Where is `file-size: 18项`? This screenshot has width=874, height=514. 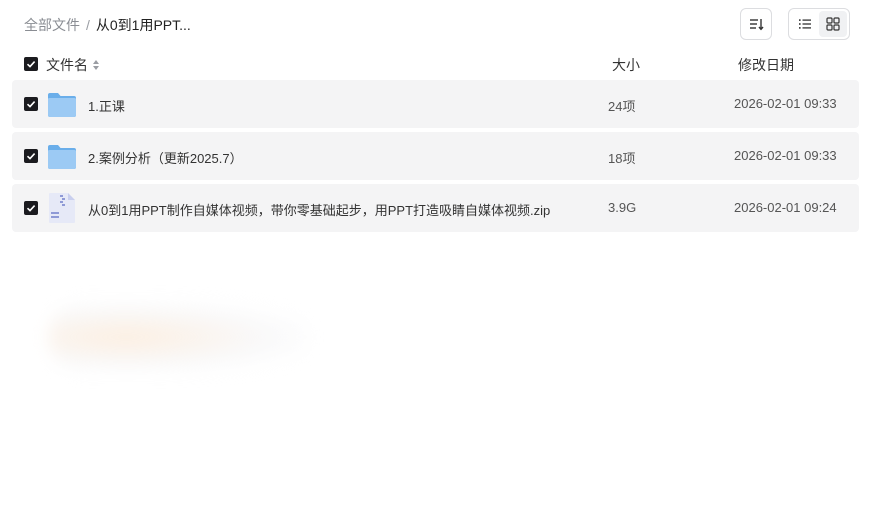
file-size: 18项 is located at coordinates (622, 158).